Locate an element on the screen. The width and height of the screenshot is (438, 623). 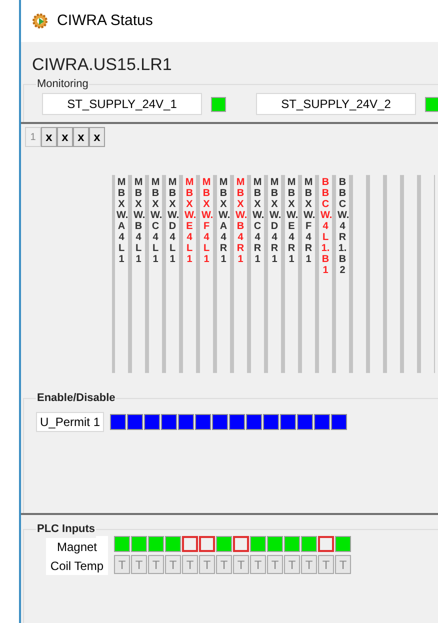
row-label: Magnet is located at coordinates (77, 547).